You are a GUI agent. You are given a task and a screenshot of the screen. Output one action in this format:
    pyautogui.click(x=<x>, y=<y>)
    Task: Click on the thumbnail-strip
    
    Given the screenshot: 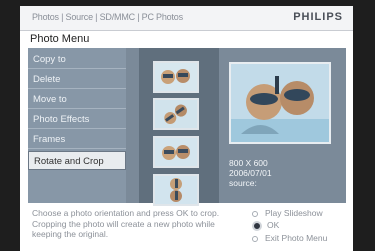 What is the action you would take?
    pyautogui.click(x=179, y=127)
    